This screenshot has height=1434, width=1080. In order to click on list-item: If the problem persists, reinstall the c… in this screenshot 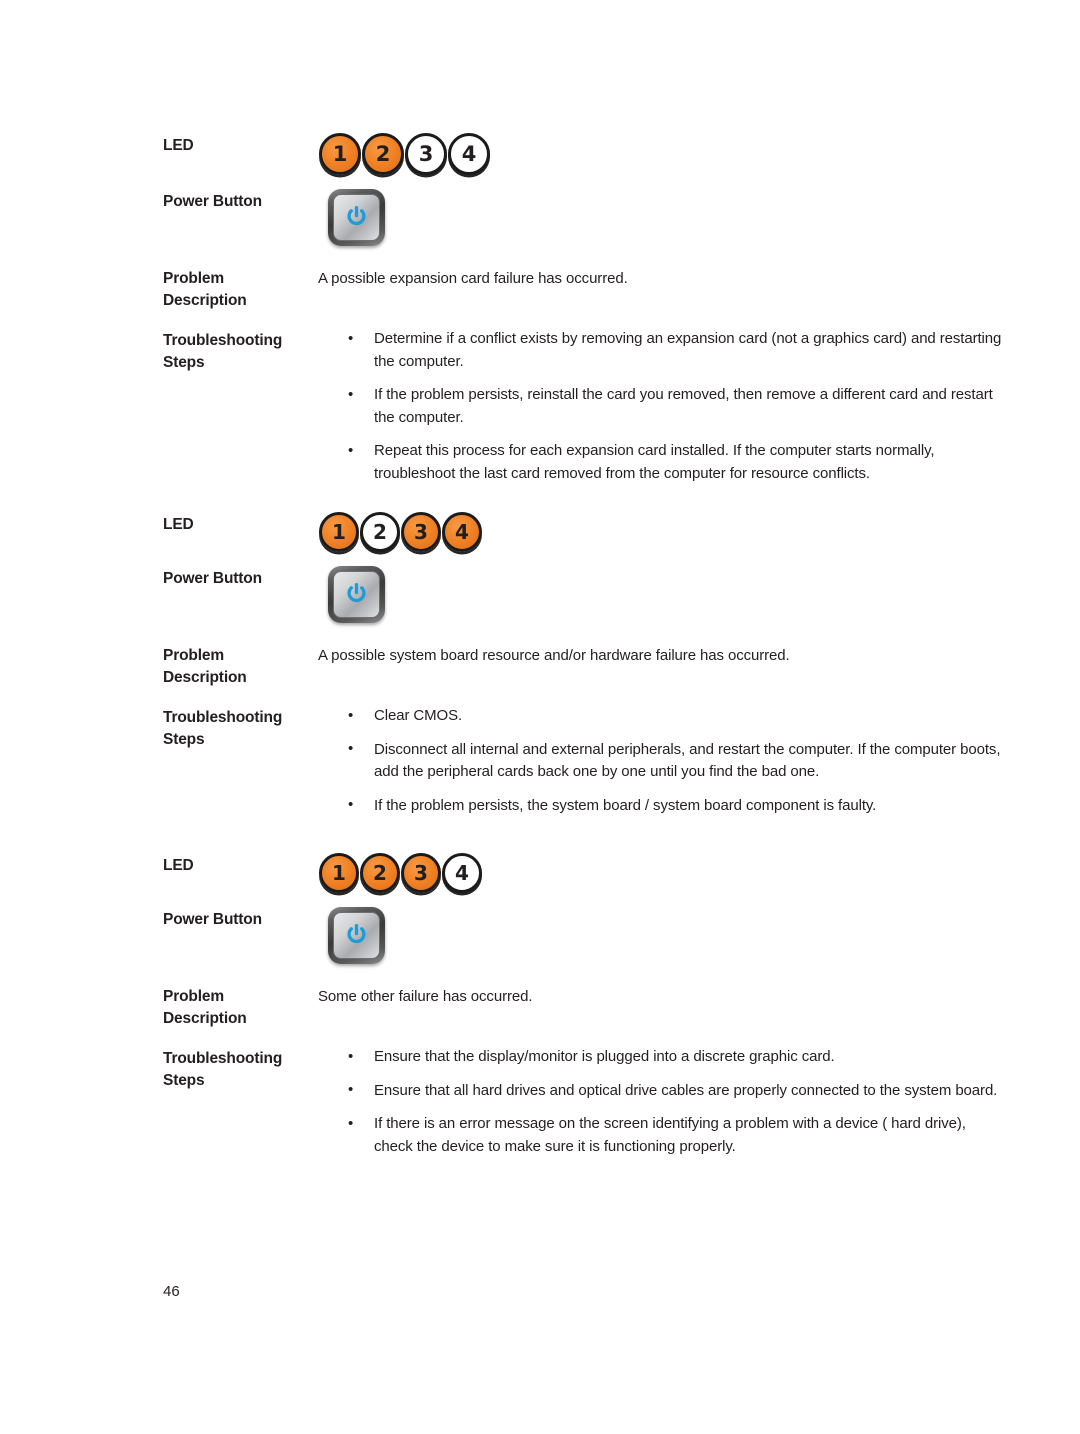, I will do `click(675, 406)`.